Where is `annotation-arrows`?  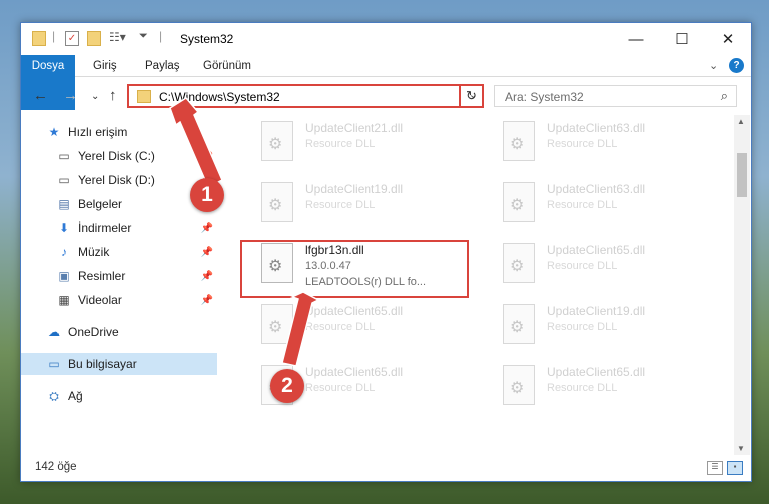
annotation-arrows is located at coordinates (244, 232).